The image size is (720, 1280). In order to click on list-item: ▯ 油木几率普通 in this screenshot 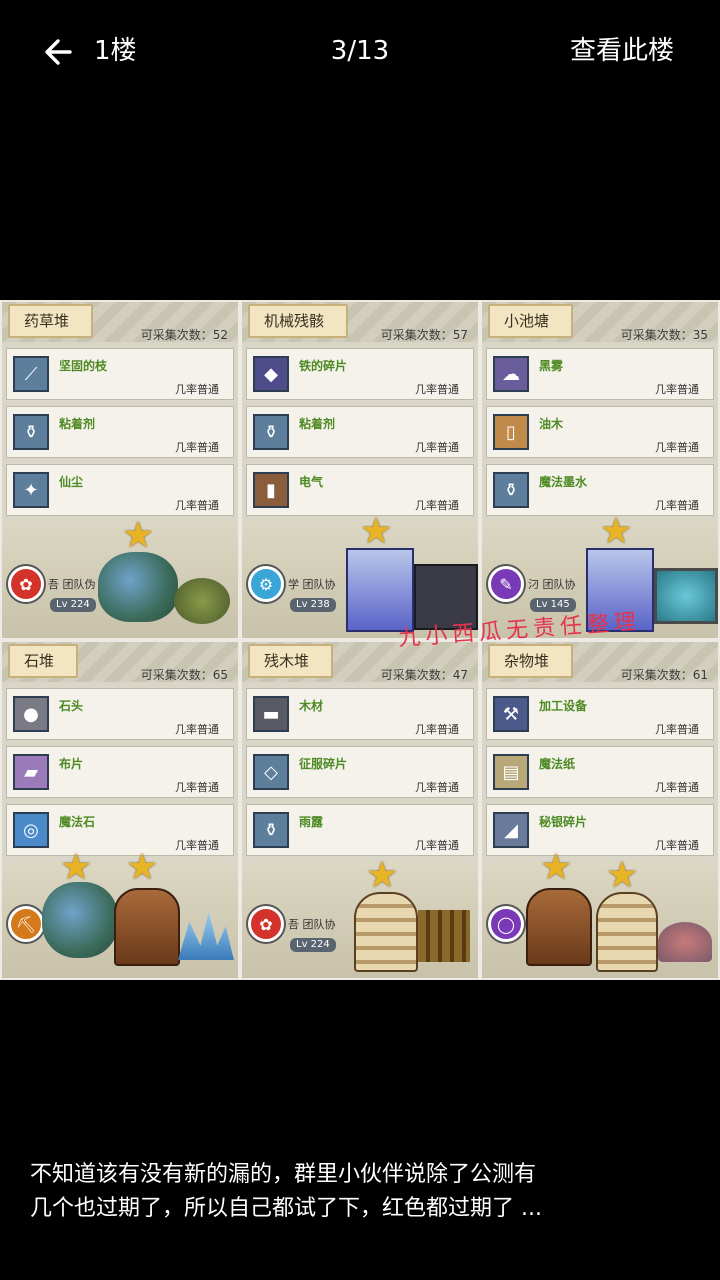, I will do `click(600, 432)`.